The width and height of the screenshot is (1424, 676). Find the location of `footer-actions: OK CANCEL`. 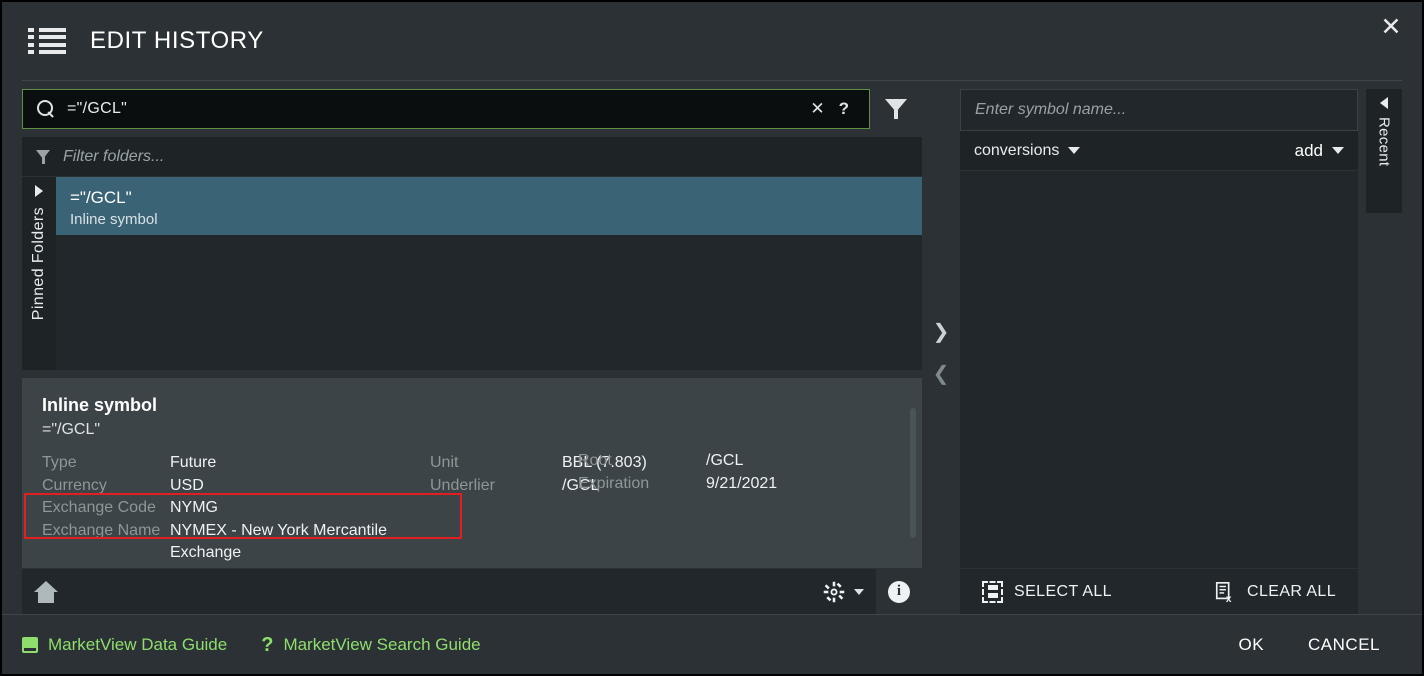

footer-actions: OK CANCEL is located at coordinates (1320, 645).